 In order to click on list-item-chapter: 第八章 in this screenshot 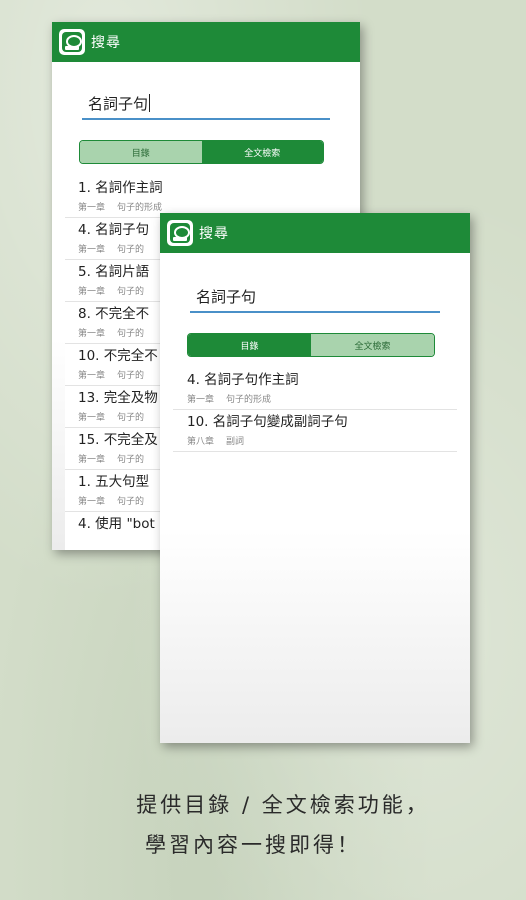, I will do `click(201, 442)`.